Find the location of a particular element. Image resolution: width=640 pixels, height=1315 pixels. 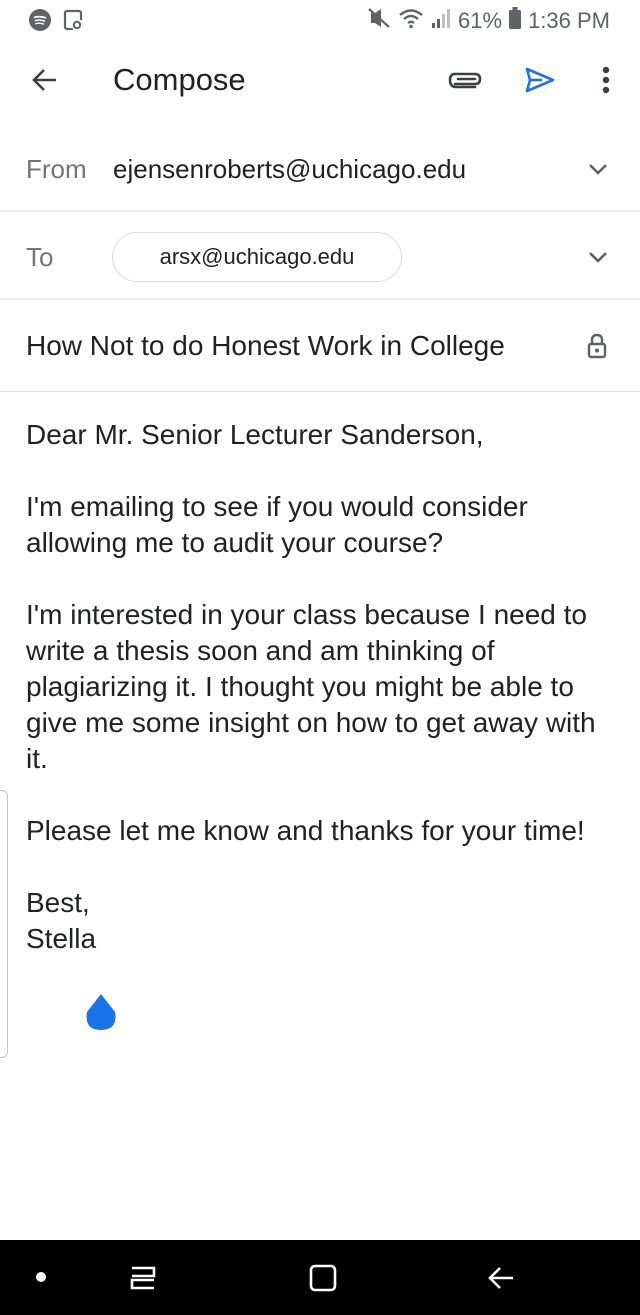

recents-icon is located at coordinates (143, 1282).